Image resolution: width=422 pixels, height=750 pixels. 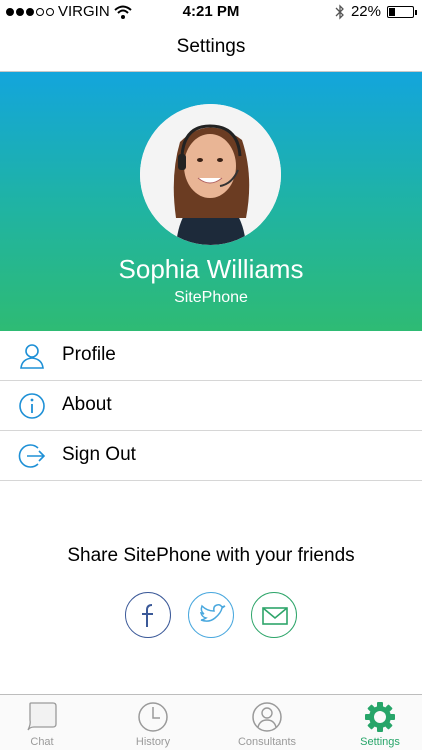 What do you see at coordinates (153, 717) in the screenshot?
I see `clock-icon` at bounding box center [153, 717].